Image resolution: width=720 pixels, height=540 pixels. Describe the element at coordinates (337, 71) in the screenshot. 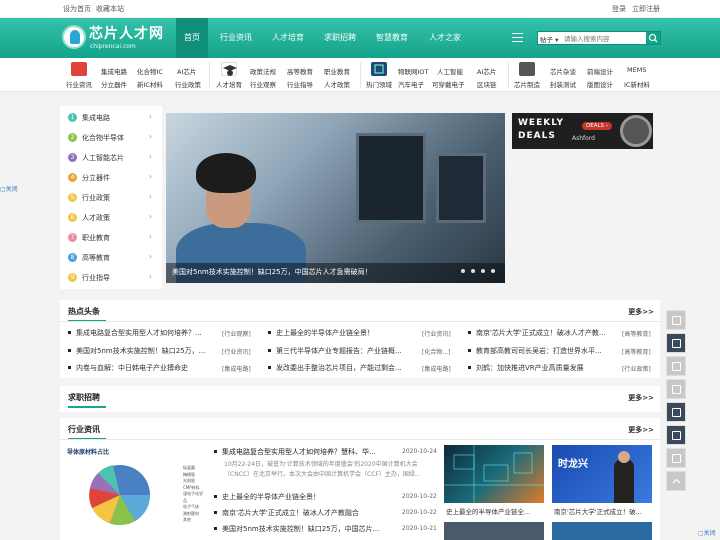

I see `cat-link: 职业教育` at that location.